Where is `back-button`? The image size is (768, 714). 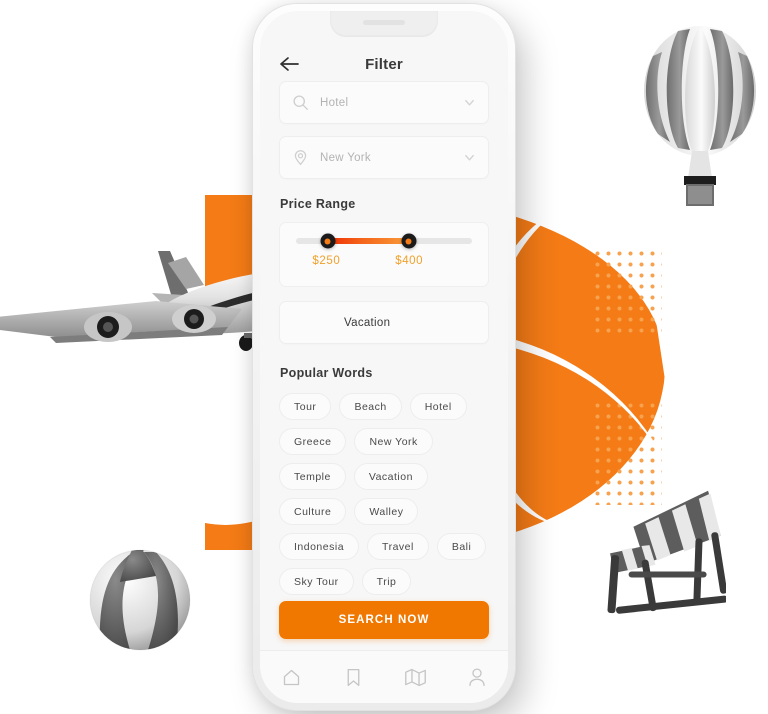
back-button is located at coordinates (289, 64).